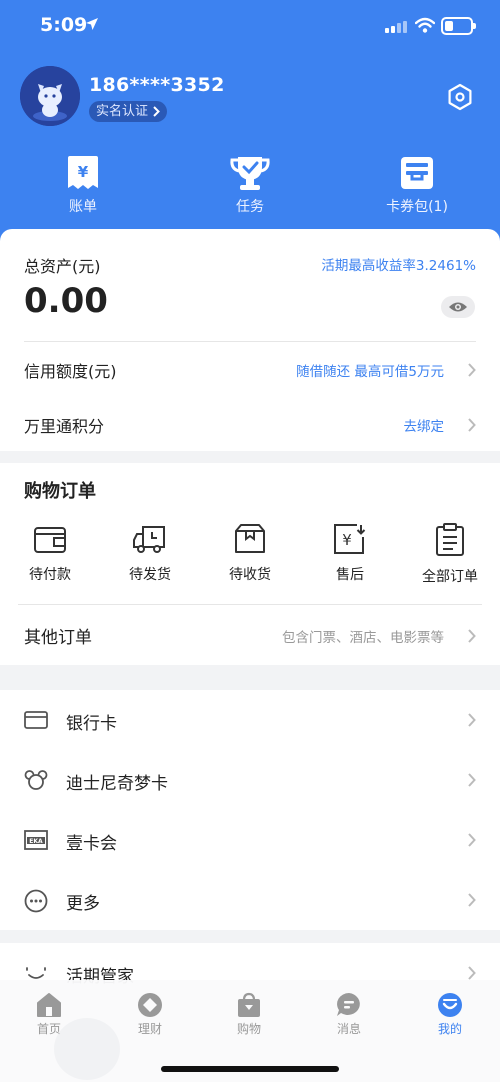 The width and height of the screenshot is (500, 1082). What do you see at coordinates (424, 427) in the screenshot?
I see `points-bind-link: 去绑定` at bounding box center [424, 427].